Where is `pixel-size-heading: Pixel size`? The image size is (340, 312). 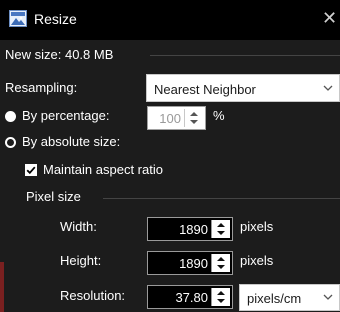
pixel-size-heading: Pixel size is located at coordinates (53, 196).